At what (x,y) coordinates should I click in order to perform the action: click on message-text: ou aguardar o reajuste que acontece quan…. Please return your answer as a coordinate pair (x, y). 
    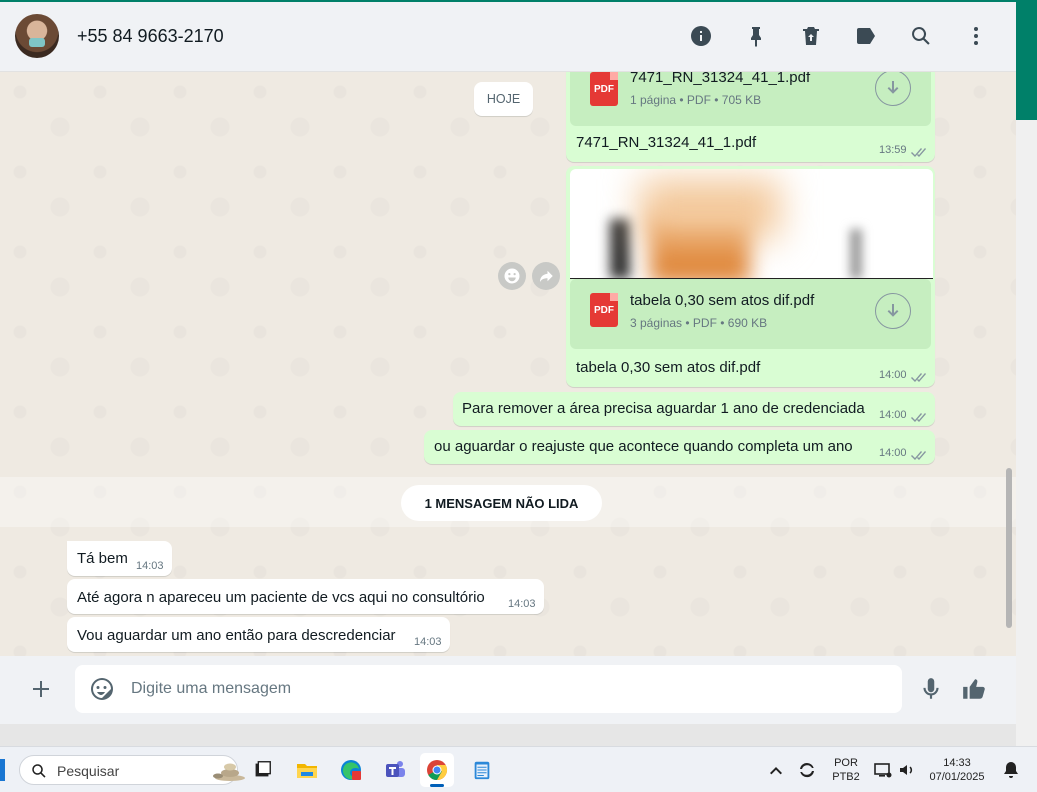
    Looking at the image, I should click on (679, 447).